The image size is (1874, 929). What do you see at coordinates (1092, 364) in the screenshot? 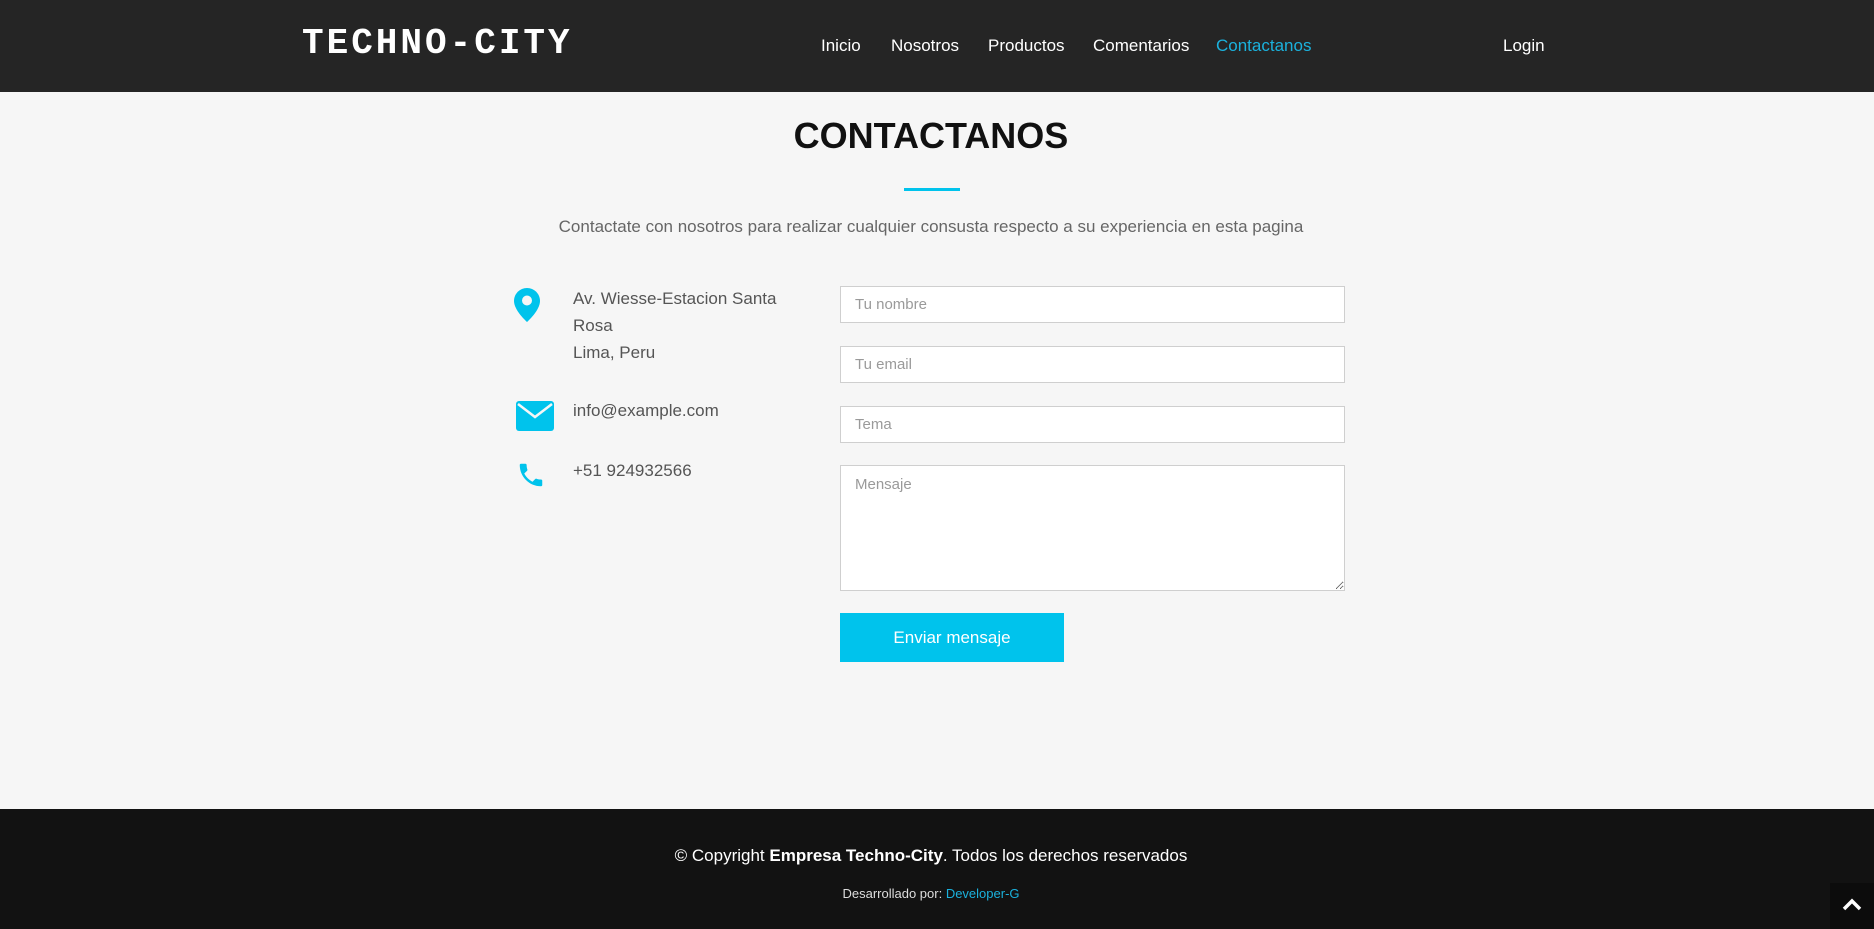
I see `email-input` at bounding box center [1092, 364].